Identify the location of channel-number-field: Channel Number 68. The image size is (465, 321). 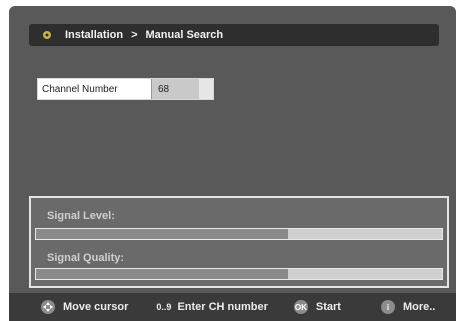
(125, 89).